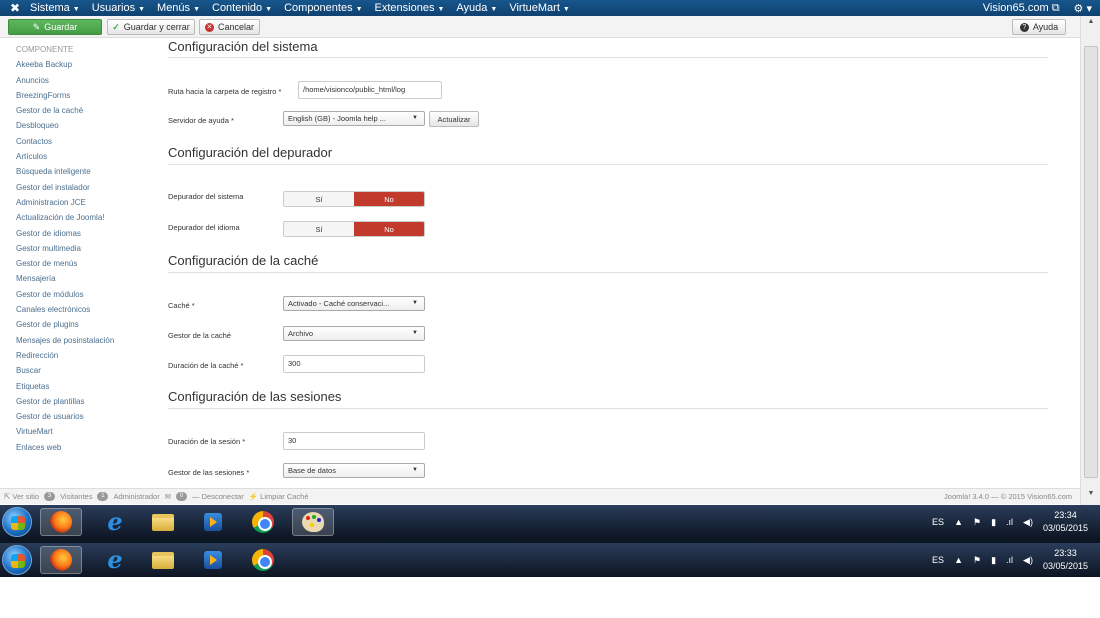 The height and width of the screenshot is (618, 1100). Describe the element at coordinates (86, 125) in the screenshot. I see `sidebar-item: Desbloqueo` at that location.